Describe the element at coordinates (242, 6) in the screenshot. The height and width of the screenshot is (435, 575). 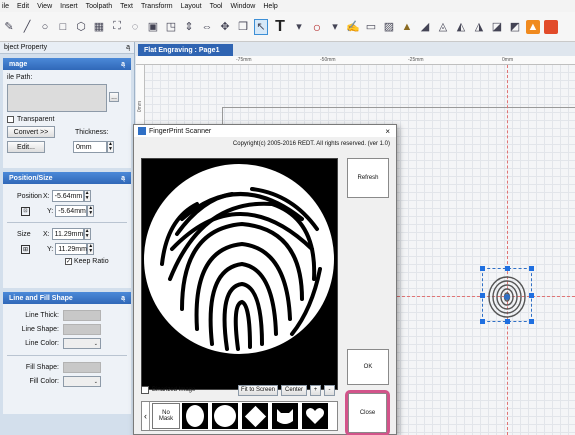
I see `menu-window: Window` at that location.